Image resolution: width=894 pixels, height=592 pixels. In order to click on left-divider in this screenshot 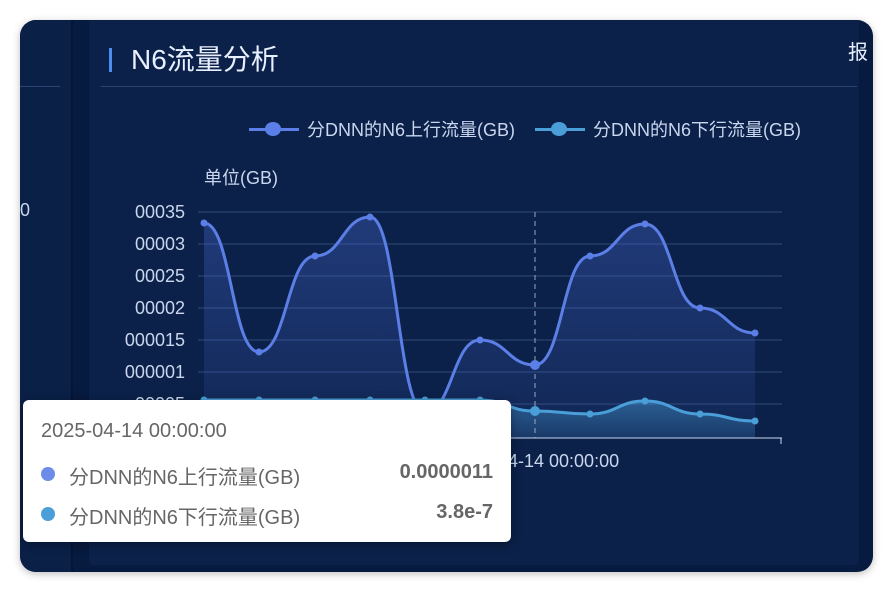, I will do `click(40, 86)`.